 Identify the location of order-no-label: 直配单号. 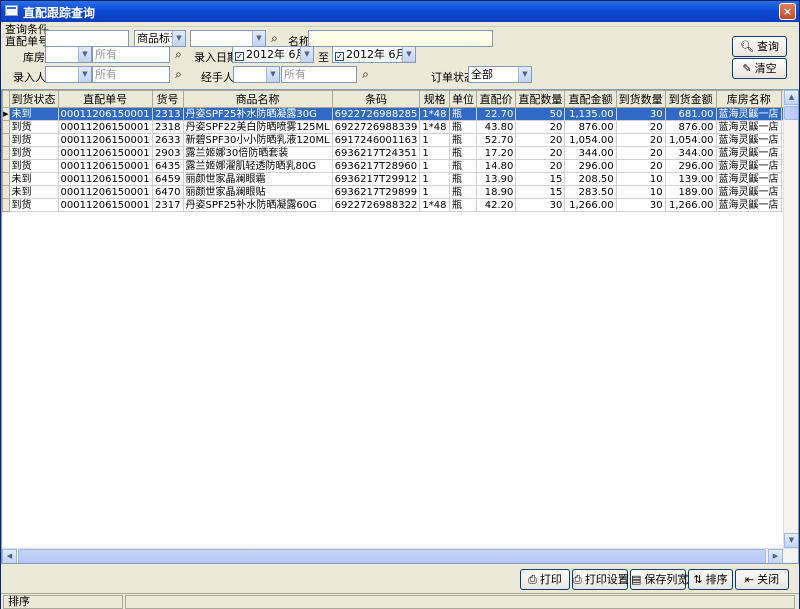
(27, 41).